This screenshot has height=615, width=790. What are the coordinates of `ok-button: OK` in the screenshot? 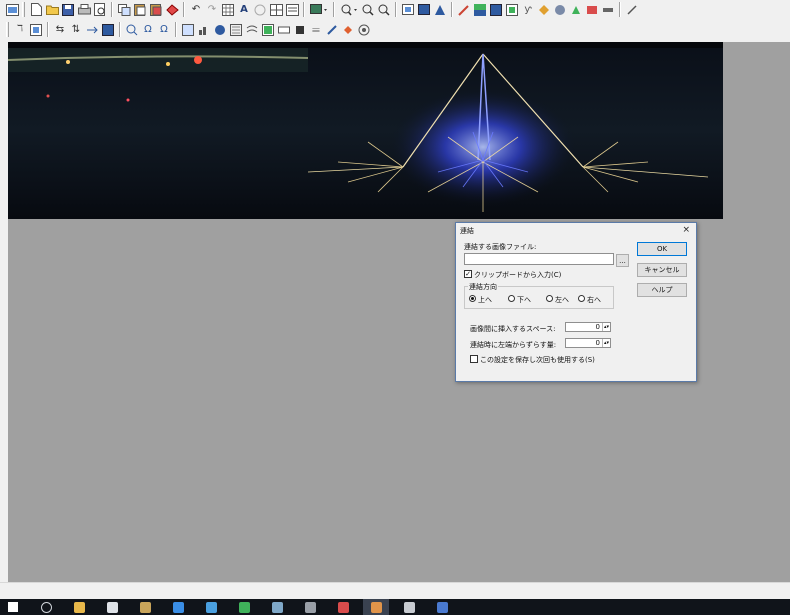 It's located at (662, 249).